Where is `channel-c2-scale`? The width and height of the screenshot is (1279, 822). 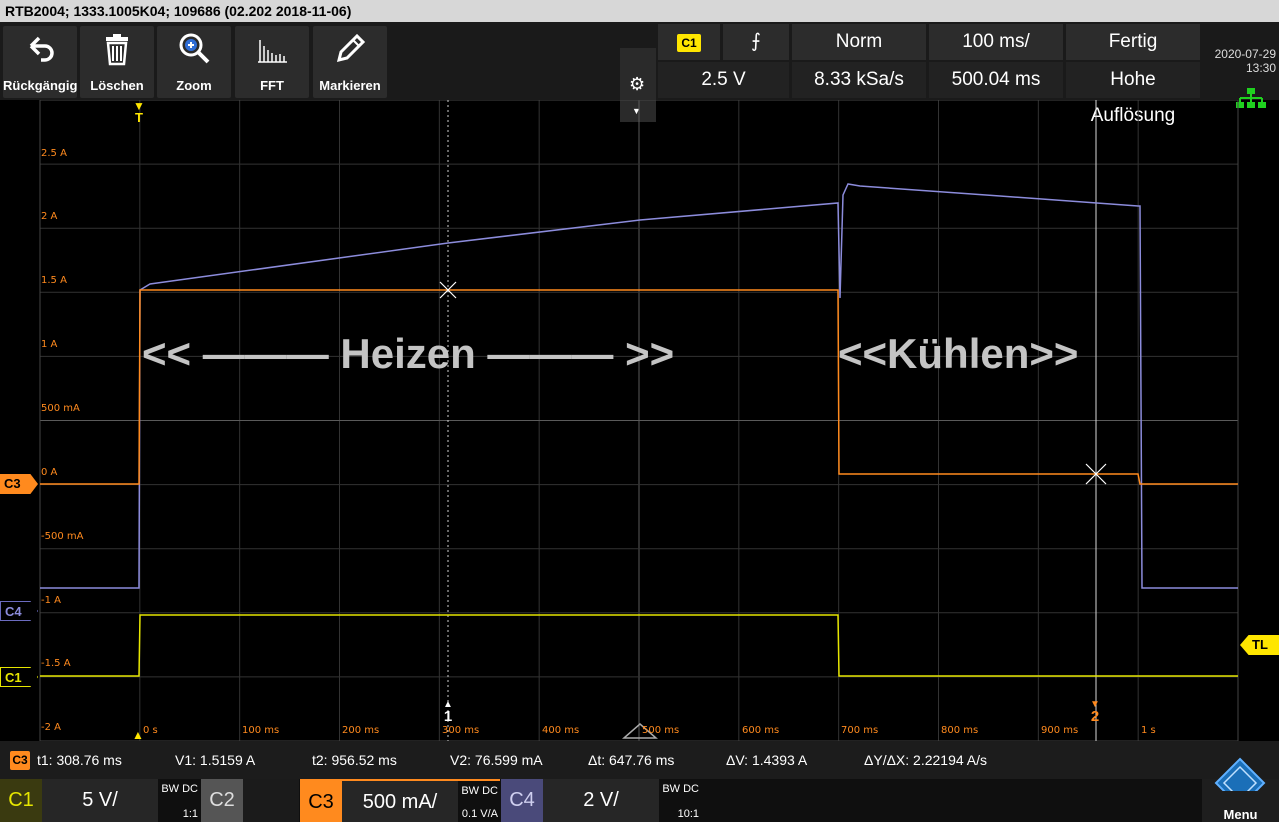 channel-c2-scale is located at coordinates (271, 800).